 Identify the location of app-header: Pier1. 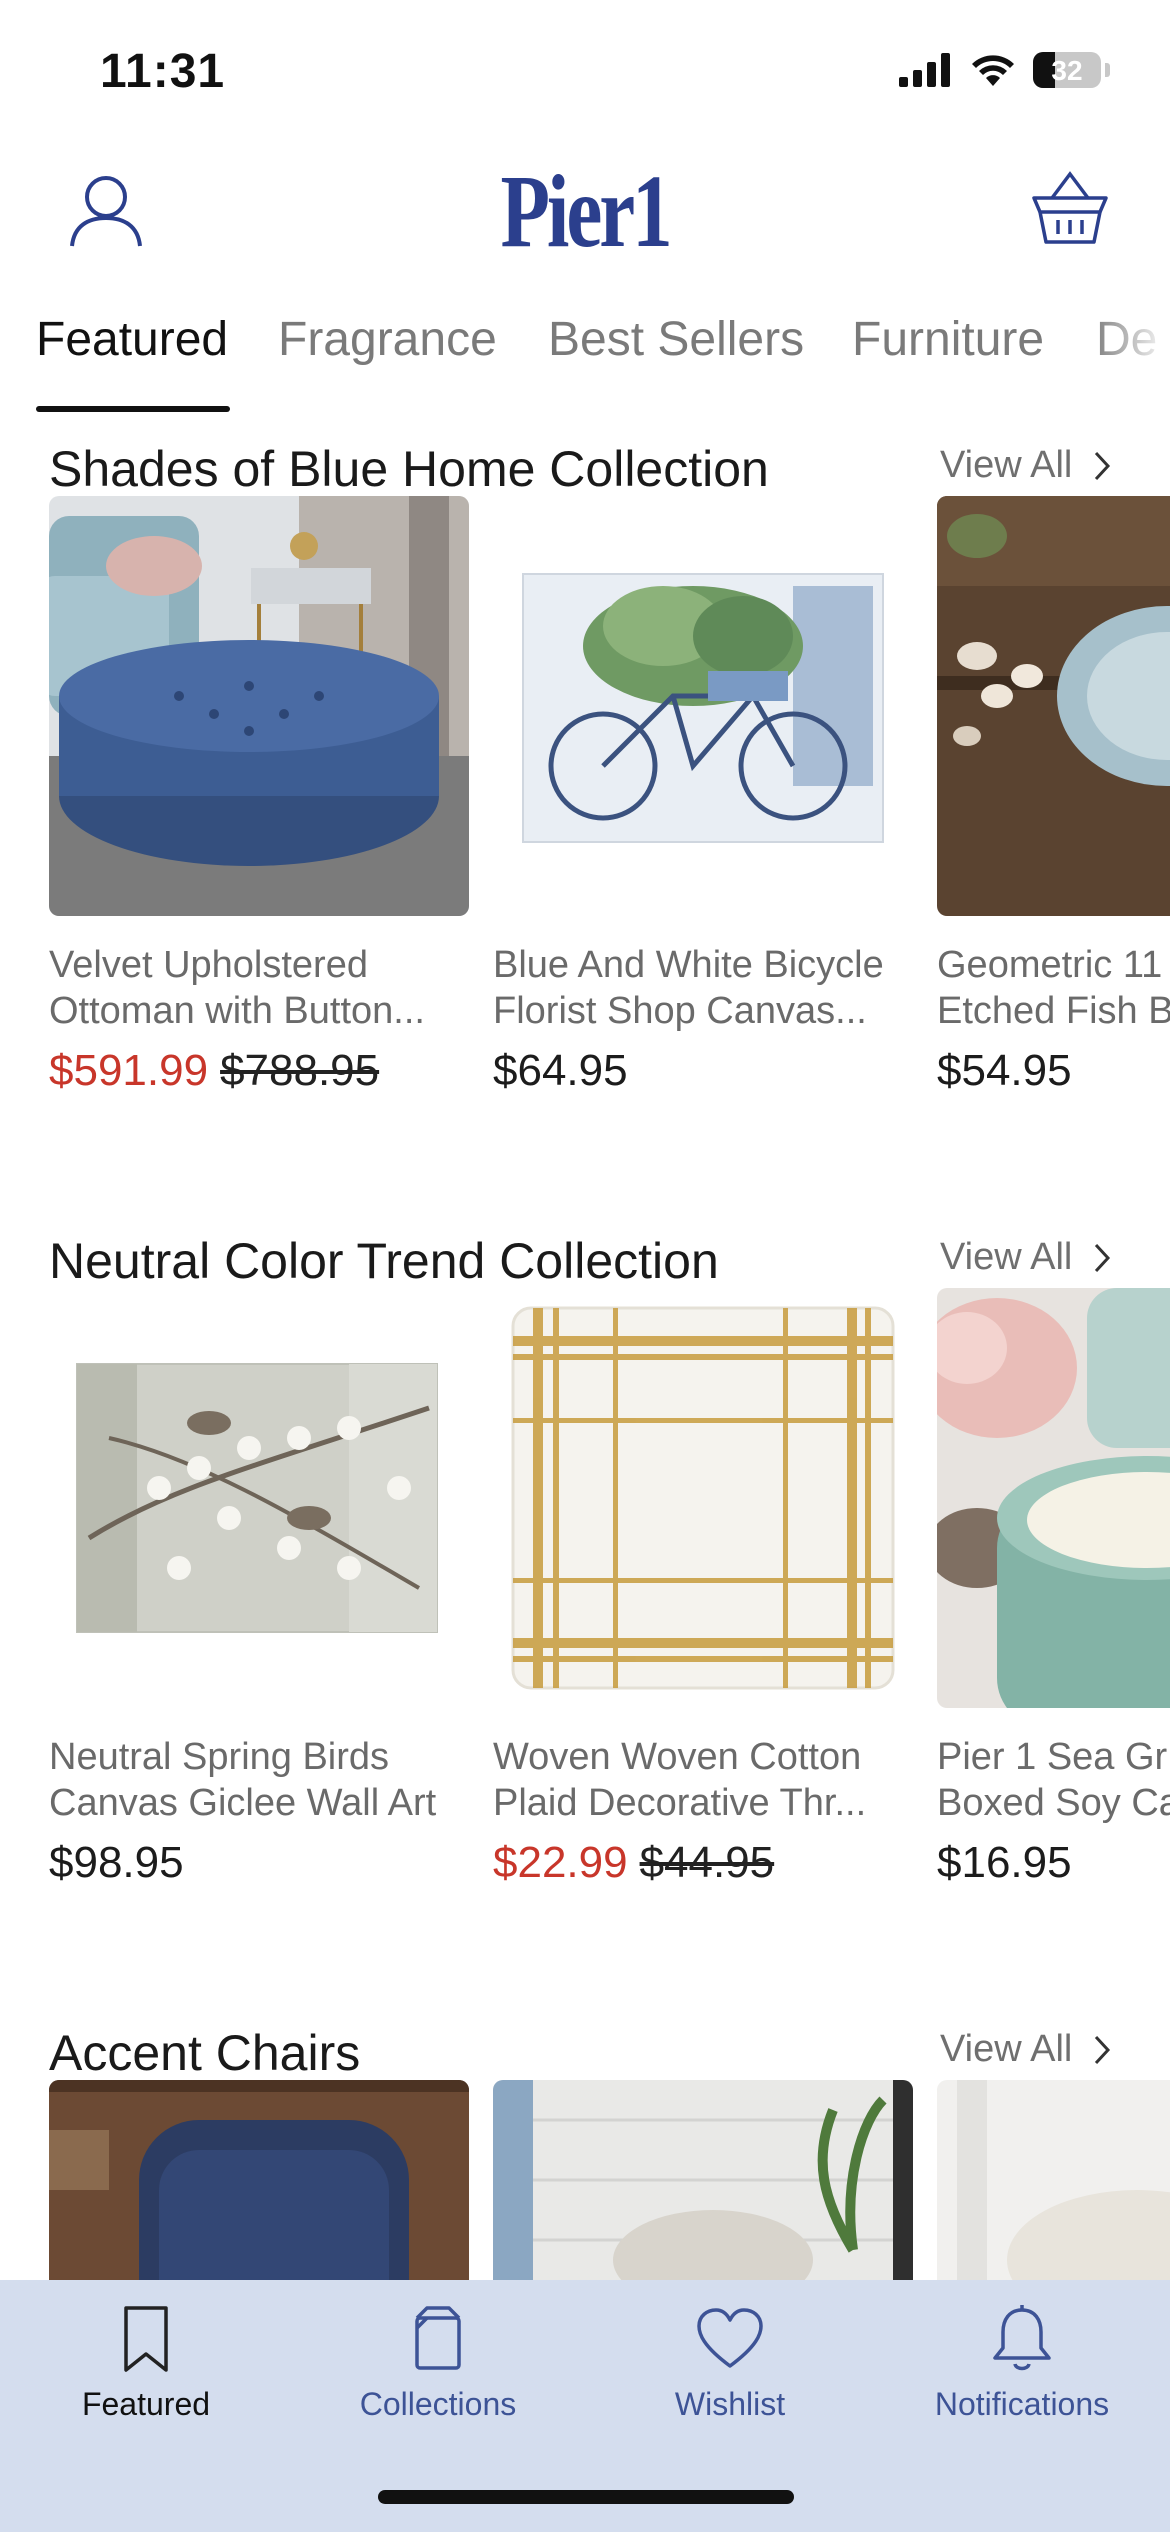
(585, 210).